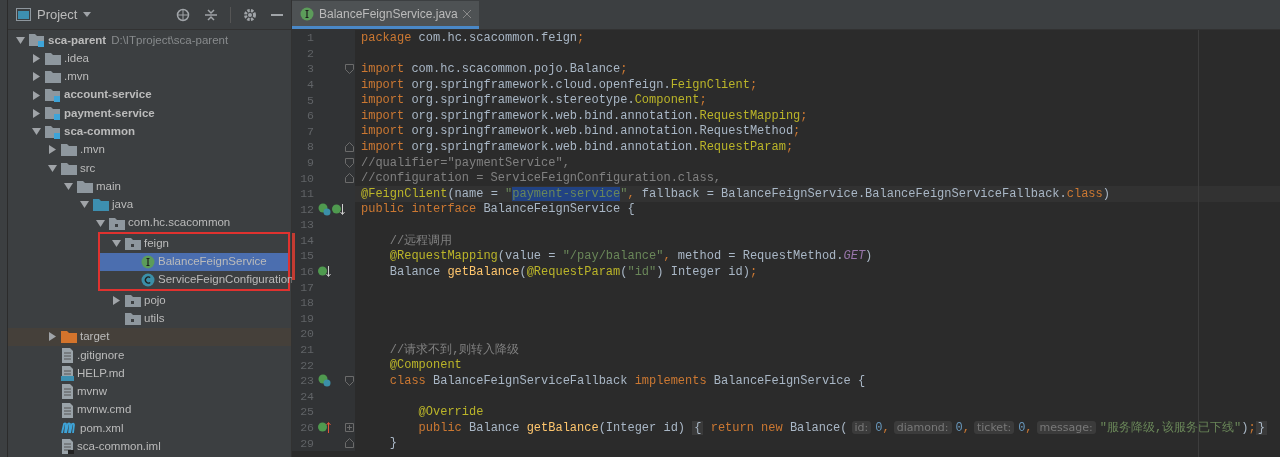 The height and width of the screenshot is (457, 1280). What do you see at coordinates (149, 186) in the screenshot?
I see `tree-item: main` at bounding box center [149, 186].